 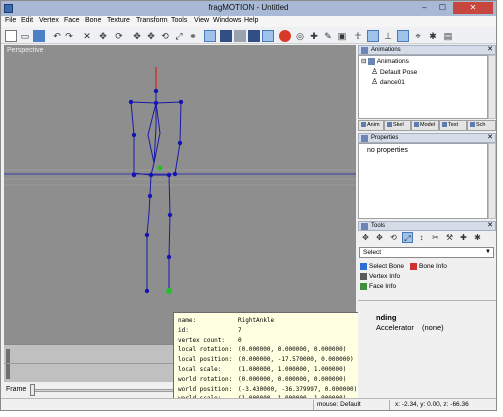 I want to click on tab-skel: Skel, so click(x=397, y=125).